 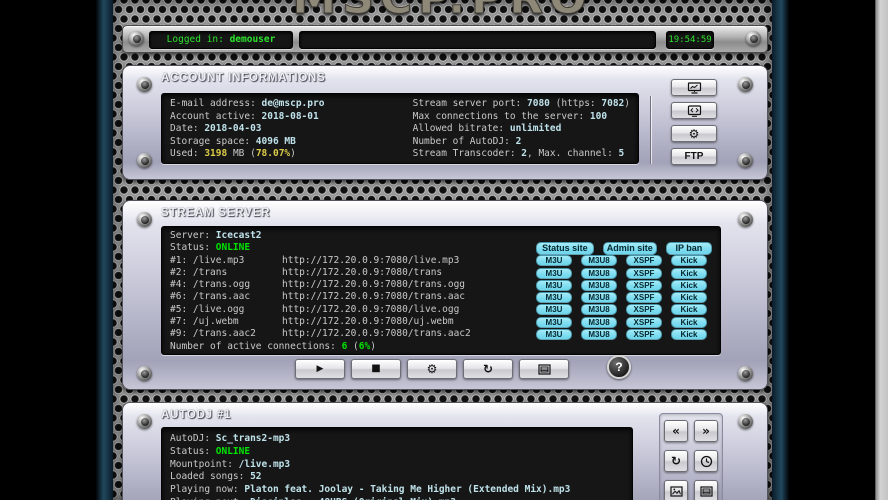 I want to click on autodj-reload-button: ↻, so click(x=676, y=461).